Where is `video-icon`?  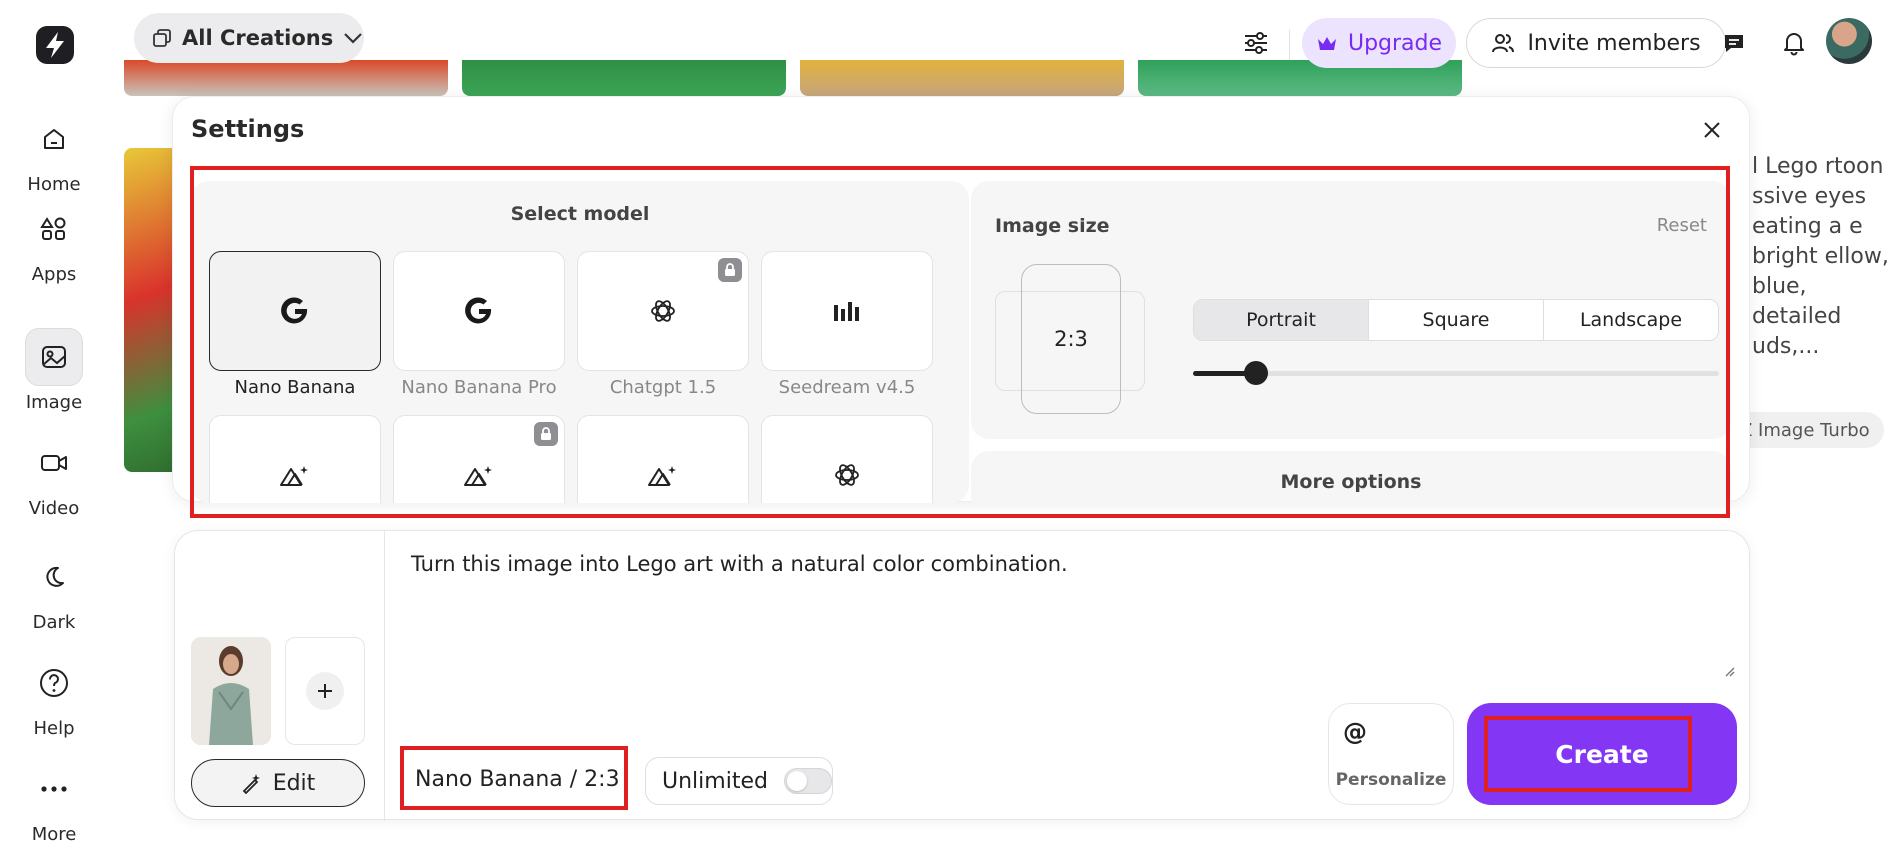 video-icon is located at coordinates (54, 463).